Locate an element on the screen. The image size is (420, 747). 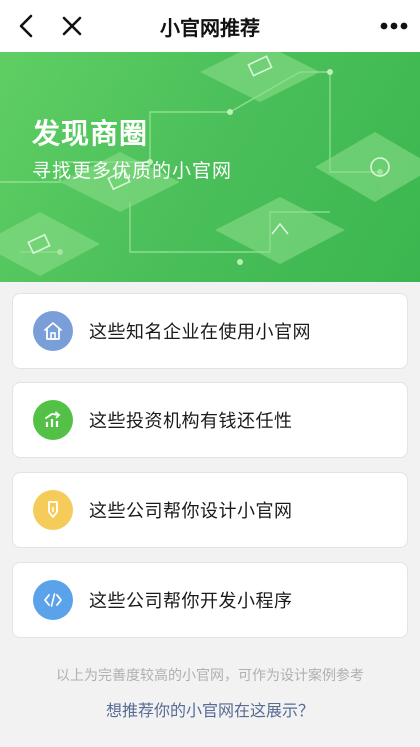
card-investors: 这些投资机构有钱还任性 is located at coordinates (210, 420).